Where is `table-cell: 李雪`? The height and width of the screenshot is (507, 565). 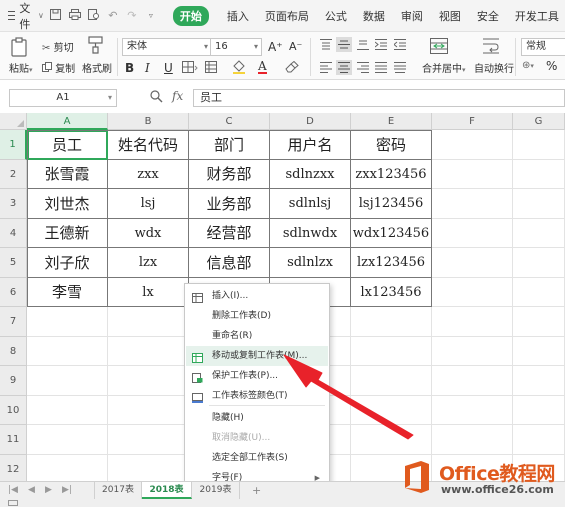 table-cell: 李雪 is located at coordinates (67, 292).